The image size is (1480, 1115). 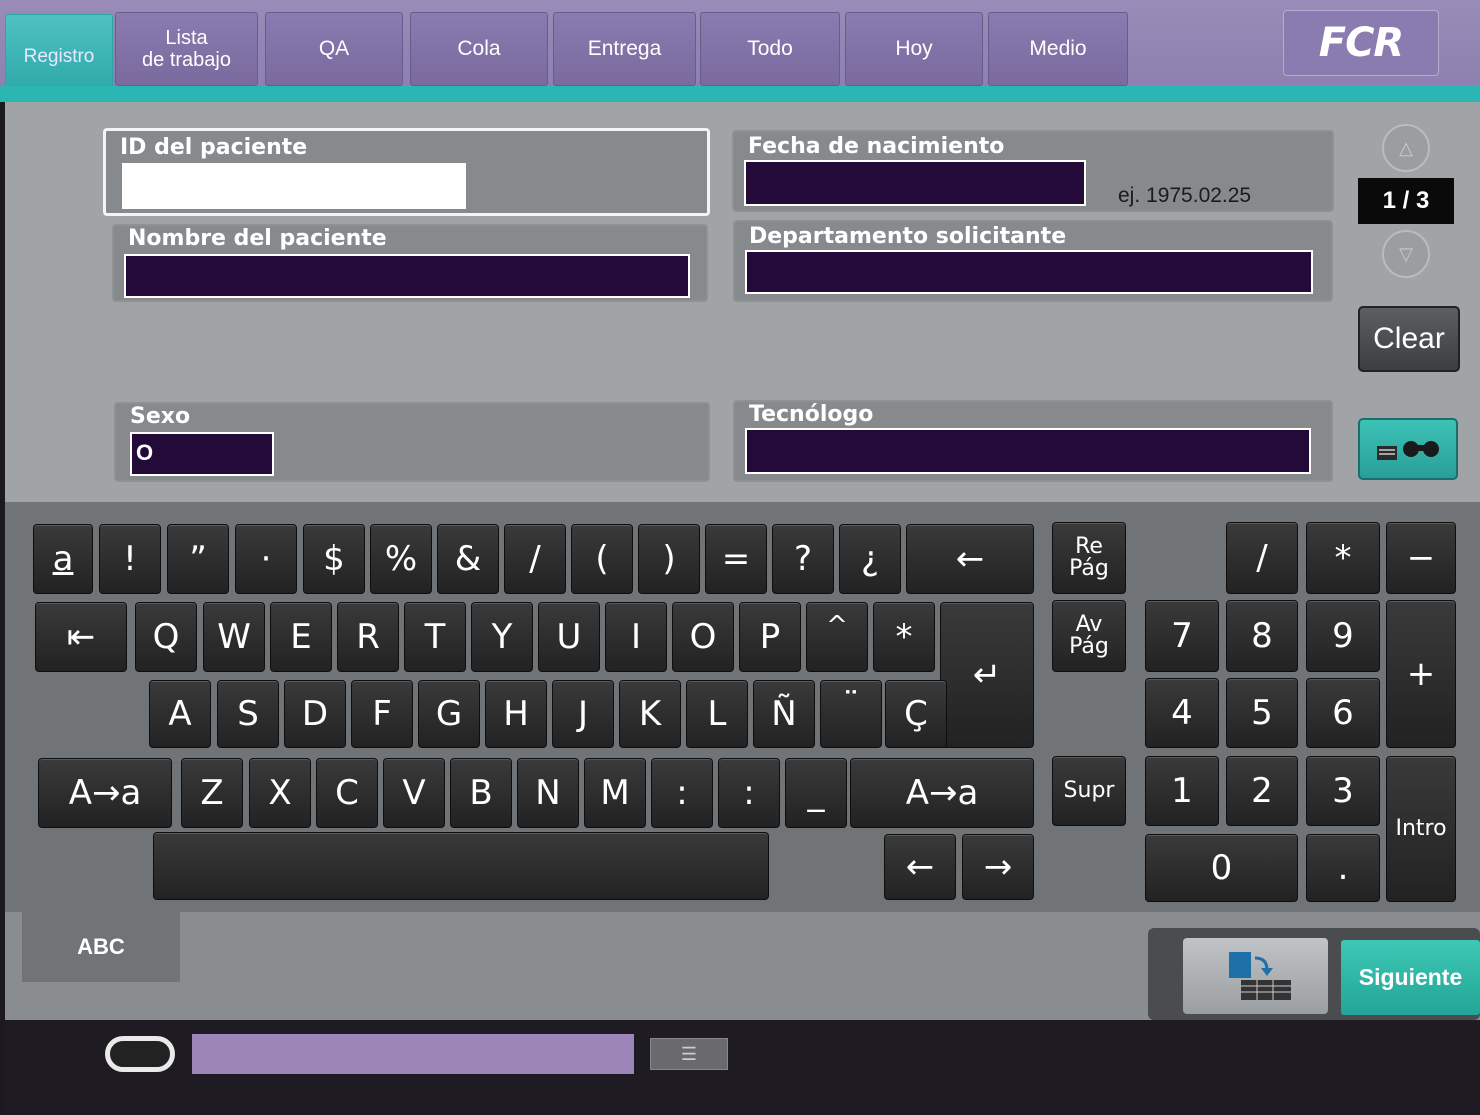 What do you see at coordinates (280, 793) in the screenshot?
I see `key-x: X` at bounding box center [280, 793].